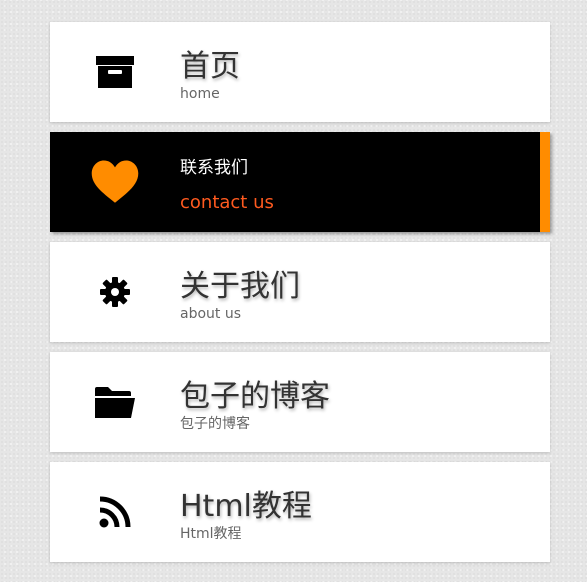  What do you see at coordinates (214, 168) in the screenshot?
I see `menu-item-title: 联系我们` at bounding box center [214, 168].